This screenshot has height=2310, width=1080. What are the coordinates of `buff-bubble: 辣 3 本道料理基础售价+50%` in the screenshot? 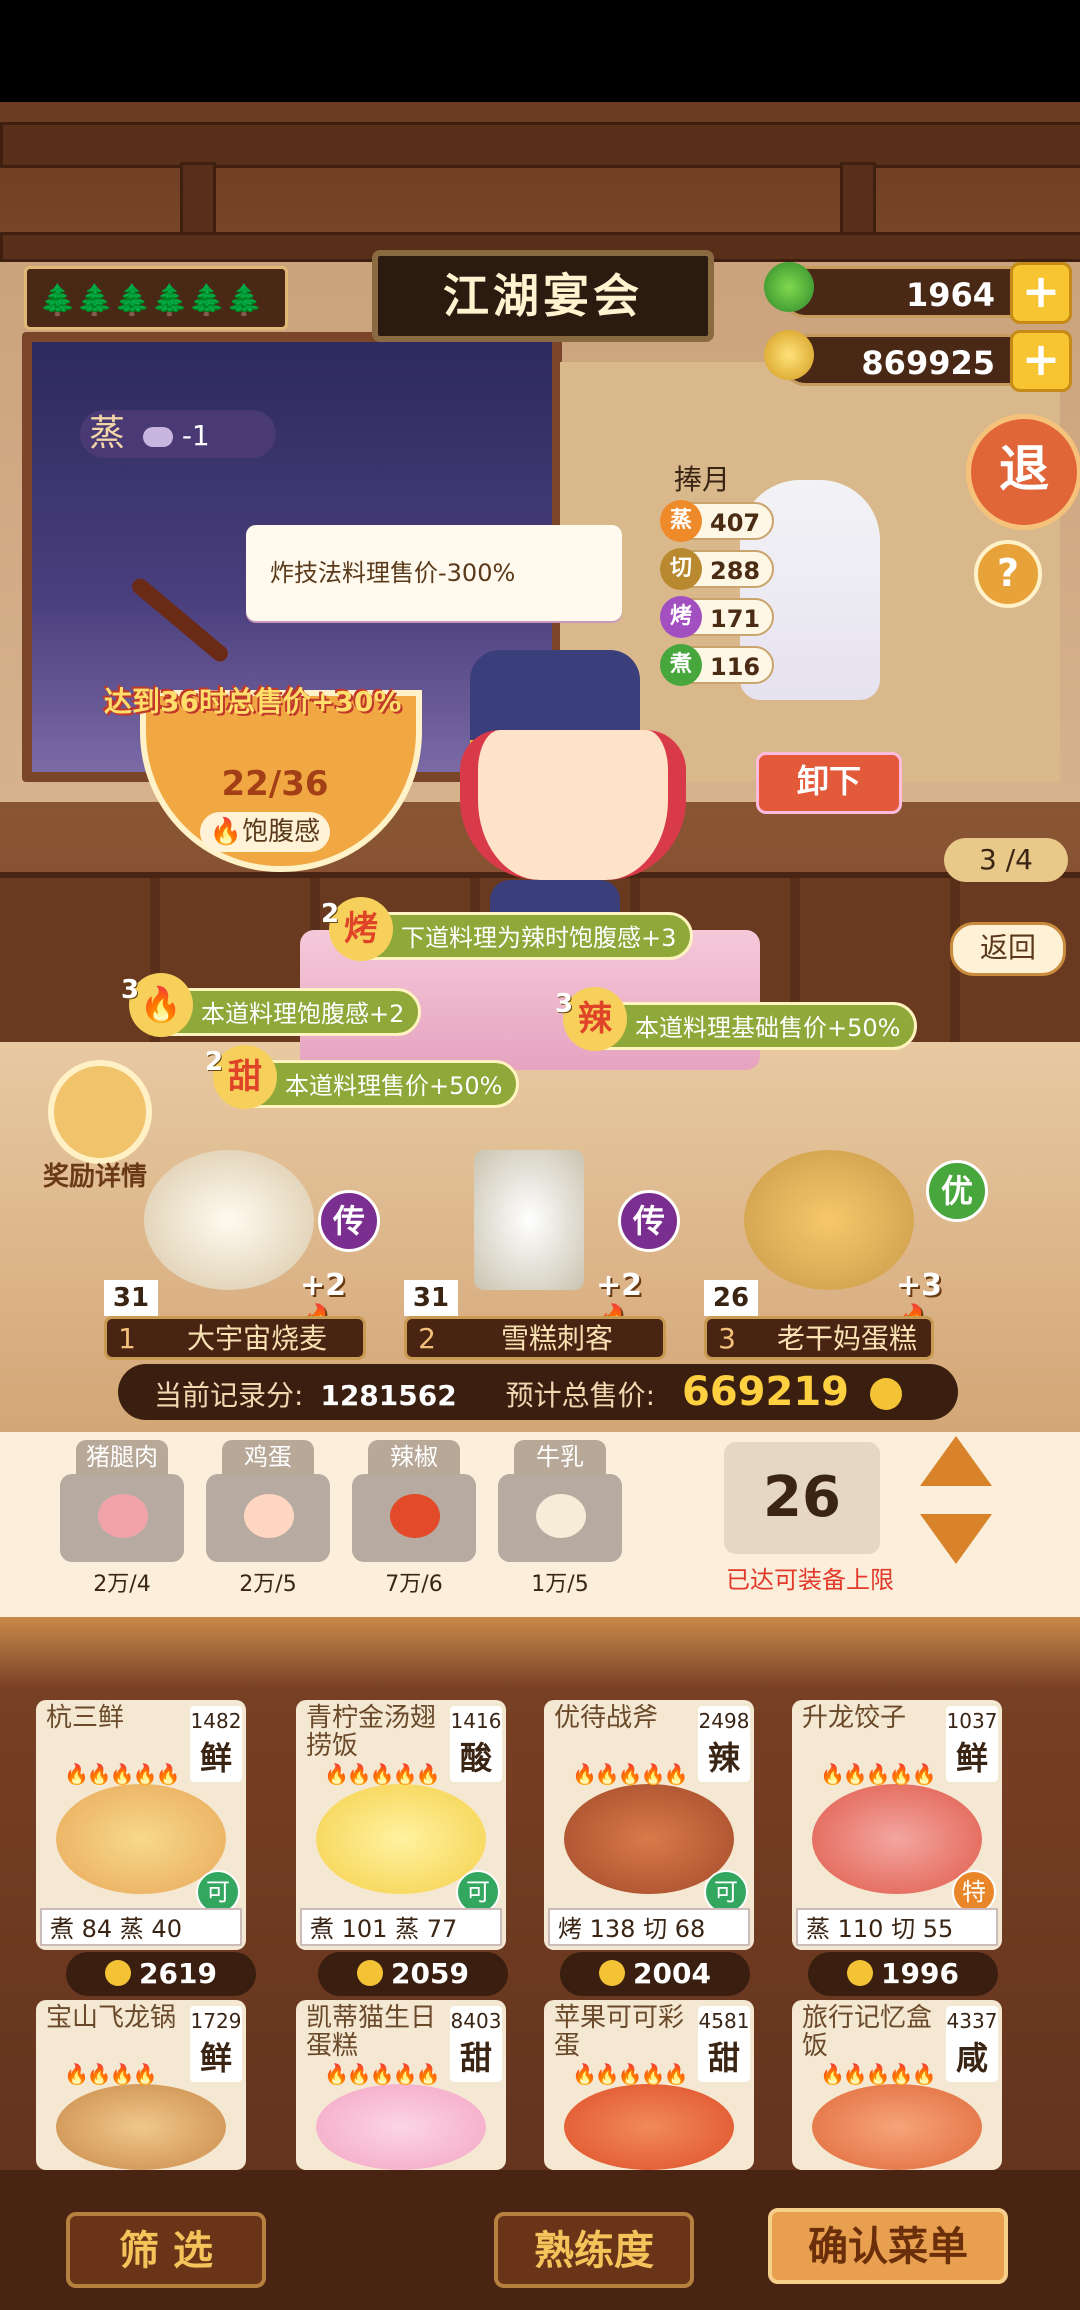 It's located at (736, 1019).